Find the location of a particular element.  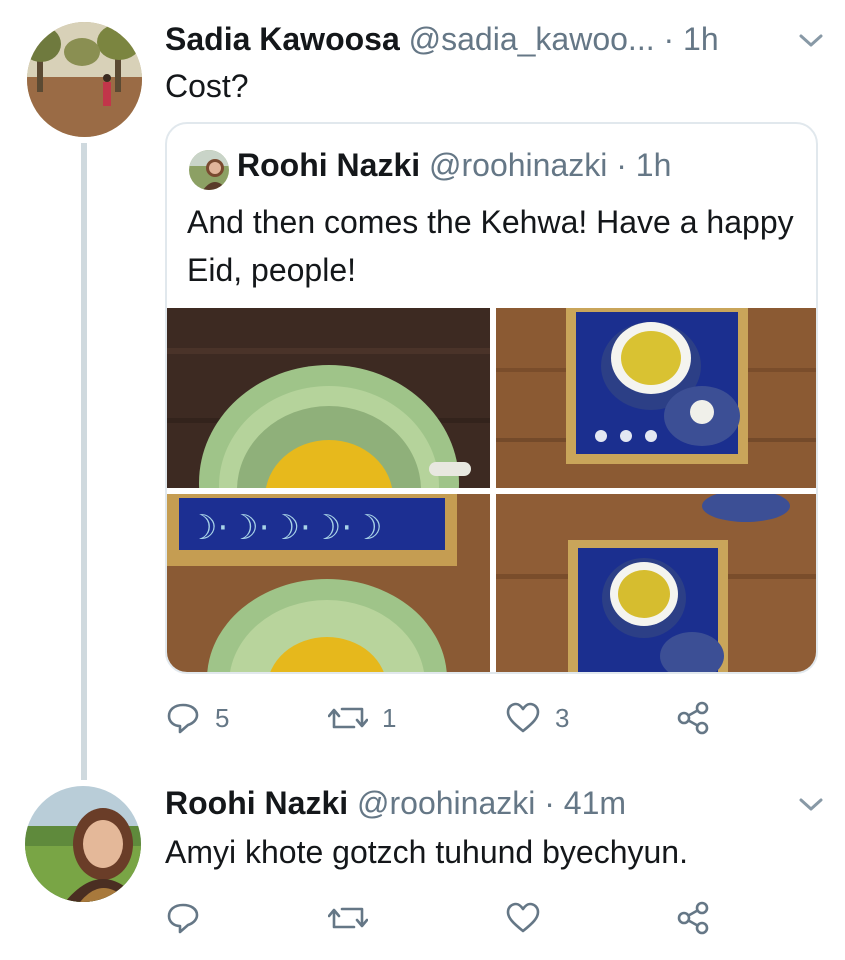

like-button is located at coordinates (530, 918).